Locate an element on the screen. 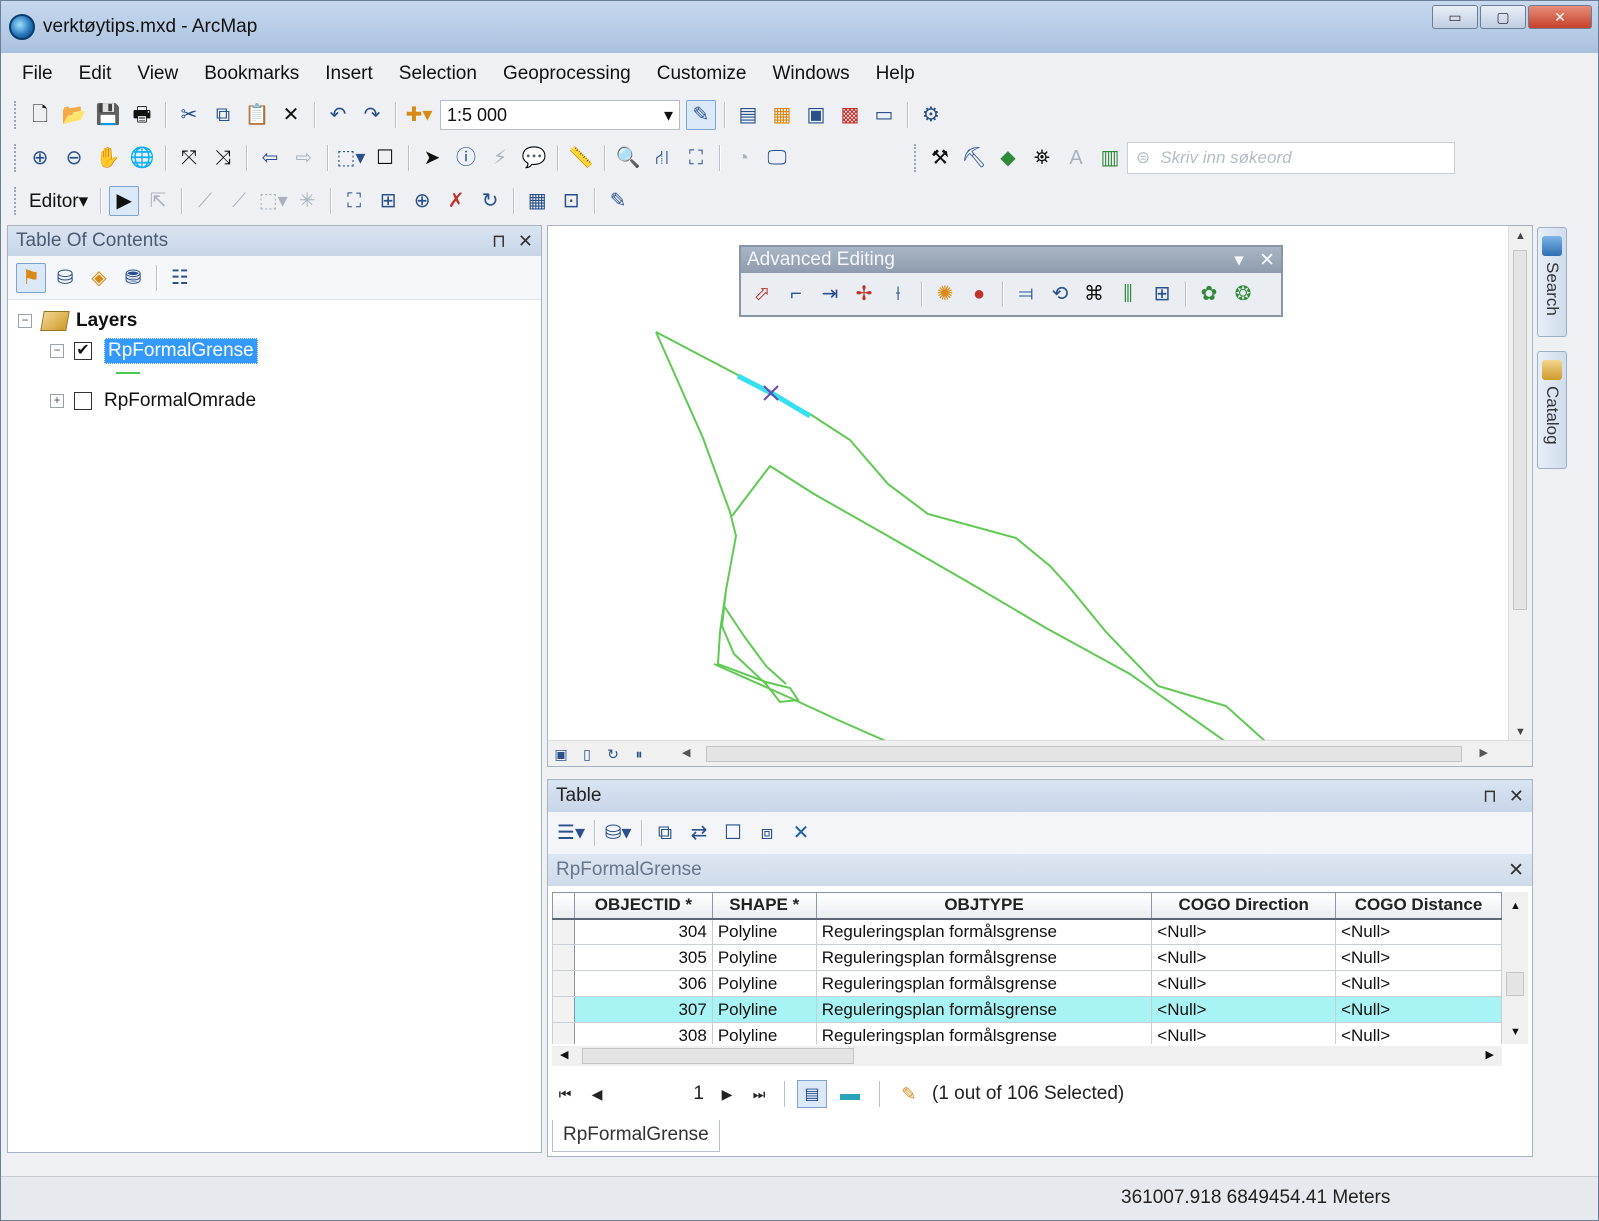 The height and width of the screenshot is (1221, 1599). layer-visibility-checkbox: ✔ is located at coordinates (83, 351).